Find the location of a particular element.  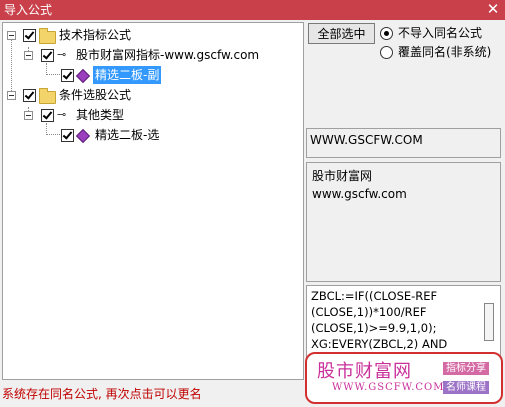

watermark-brand: 股市财富网 is located at coordinates (364, 371).